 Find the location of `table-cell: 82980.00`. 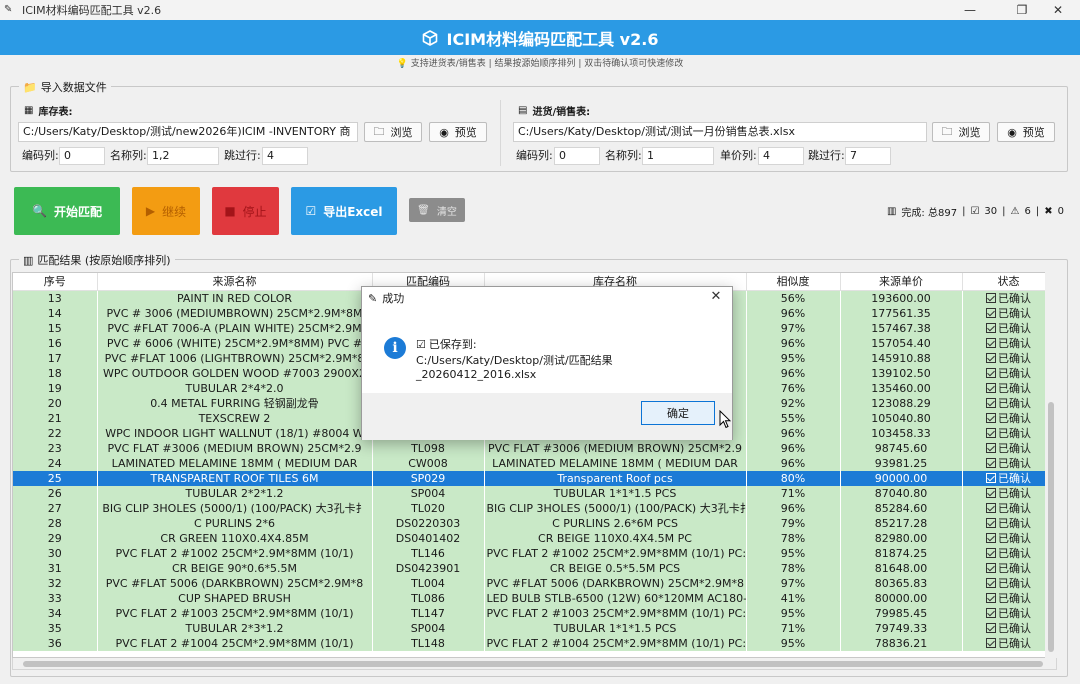

table-cell: 82980.00 is located at coordinates (901, 538).